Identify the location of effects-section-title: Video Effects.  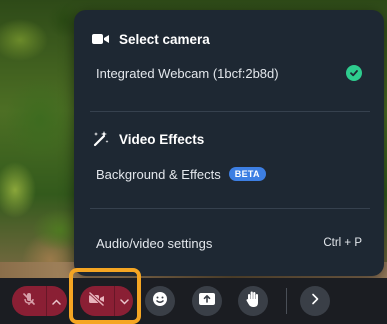
(162, 139).